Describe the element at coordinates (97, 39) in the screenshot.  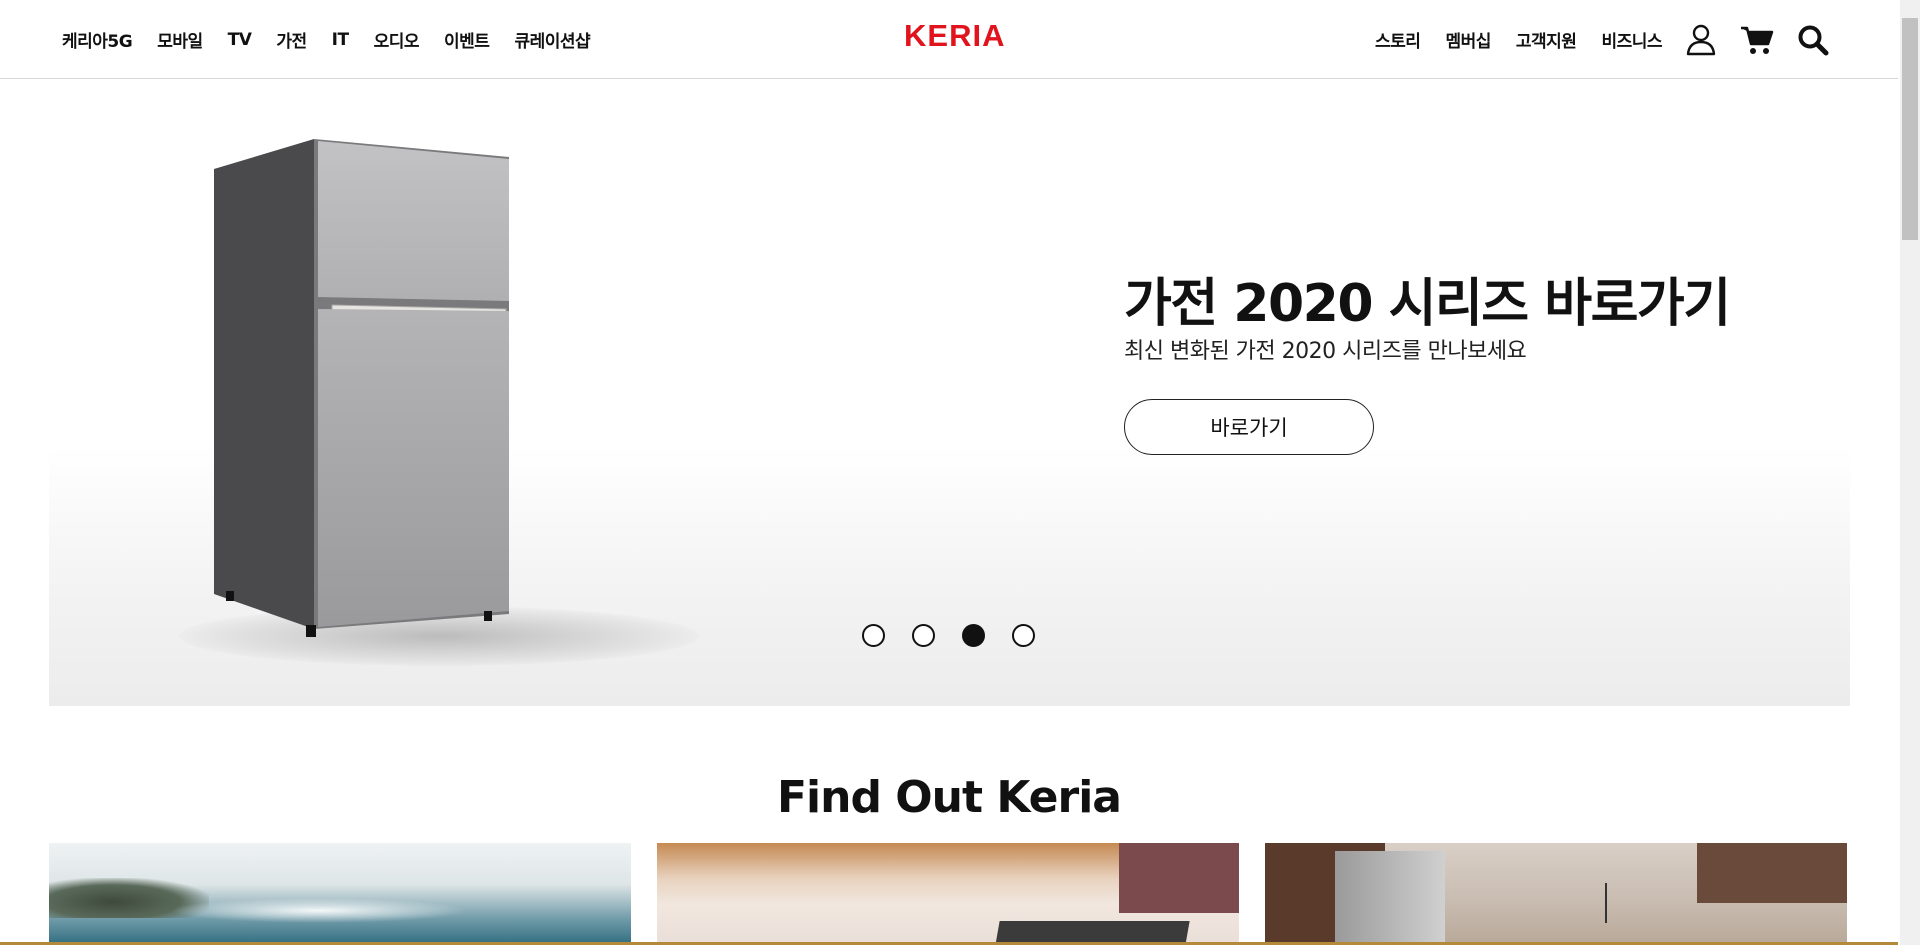
I see `nav-item-keria5g: 케리아5G` at that location.